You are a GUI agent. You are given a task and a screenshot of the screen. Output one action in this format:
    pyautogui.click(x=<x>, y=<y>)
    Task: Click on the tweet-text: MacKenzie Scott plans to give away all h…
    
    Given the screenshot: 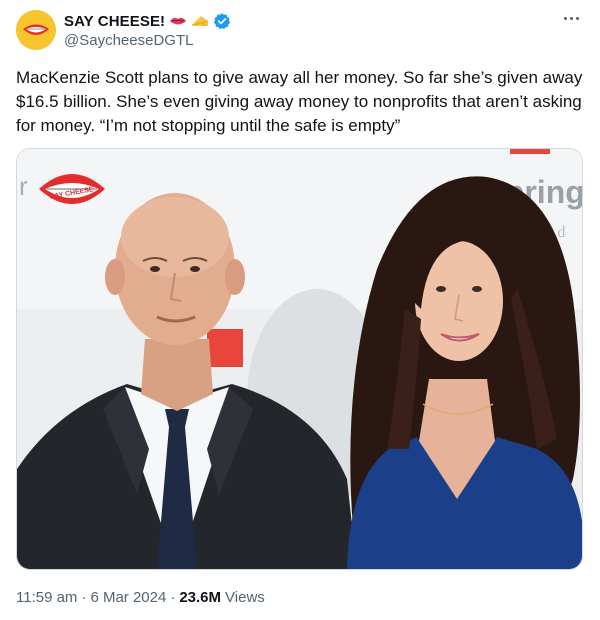 What is the action you would take?
    pyautogui.click(x=302, y=101)
    